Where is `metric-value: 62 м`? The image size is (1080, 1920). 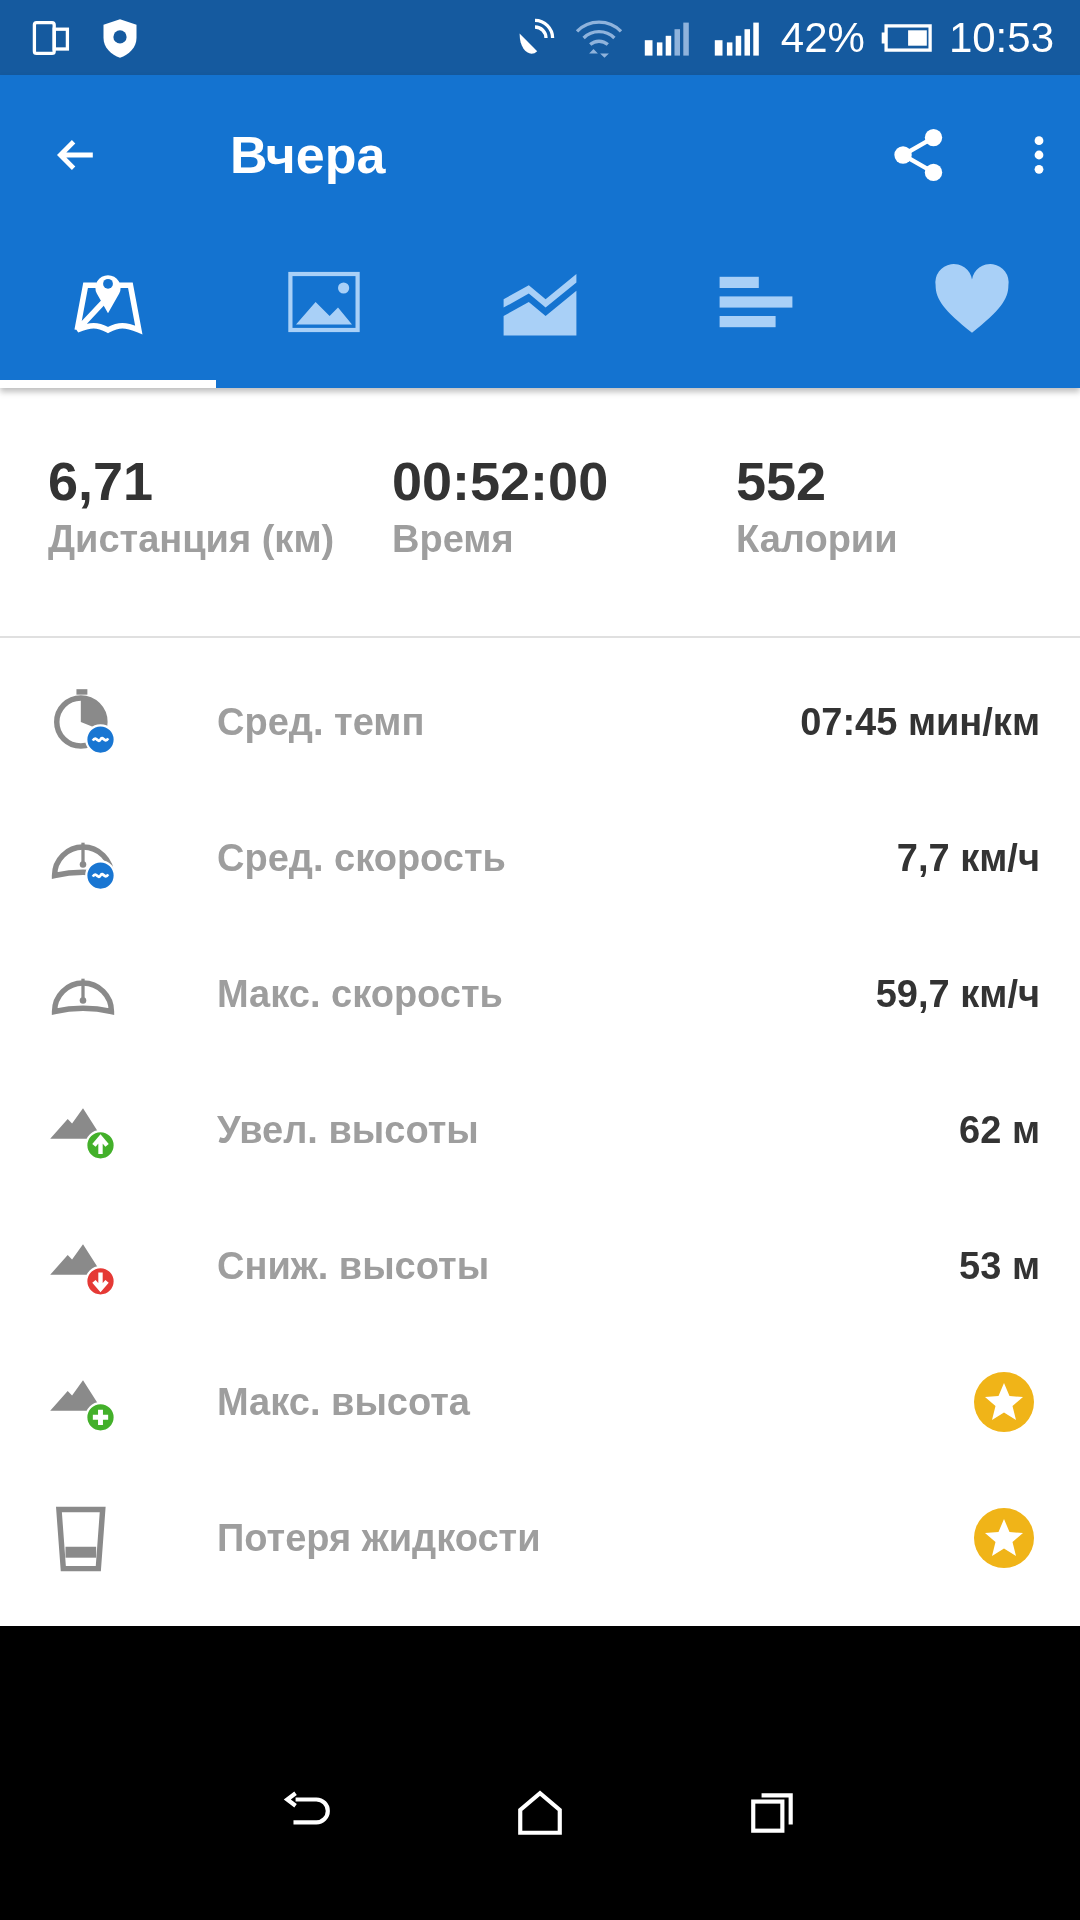 metric-value: 62 м is located at coordinates (999, 1130).